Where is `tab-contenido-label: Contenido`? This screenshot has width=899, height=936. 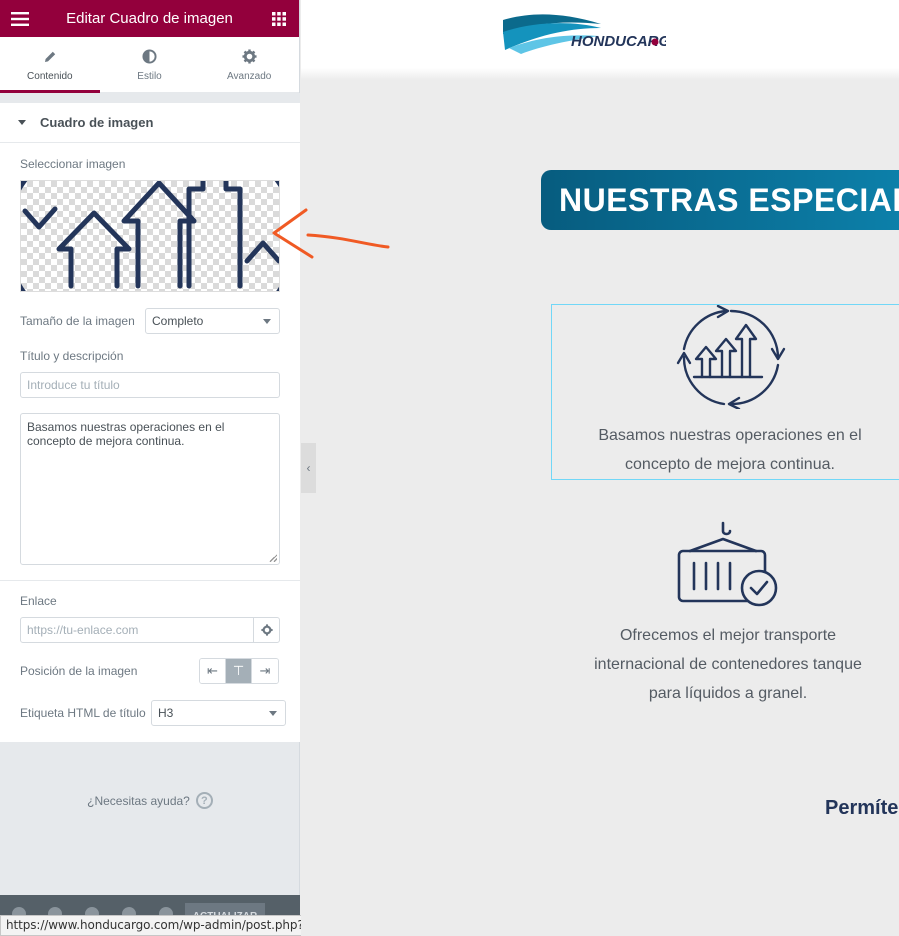
tab-contenido-label: Contenido is located at coordinates (50, 76).